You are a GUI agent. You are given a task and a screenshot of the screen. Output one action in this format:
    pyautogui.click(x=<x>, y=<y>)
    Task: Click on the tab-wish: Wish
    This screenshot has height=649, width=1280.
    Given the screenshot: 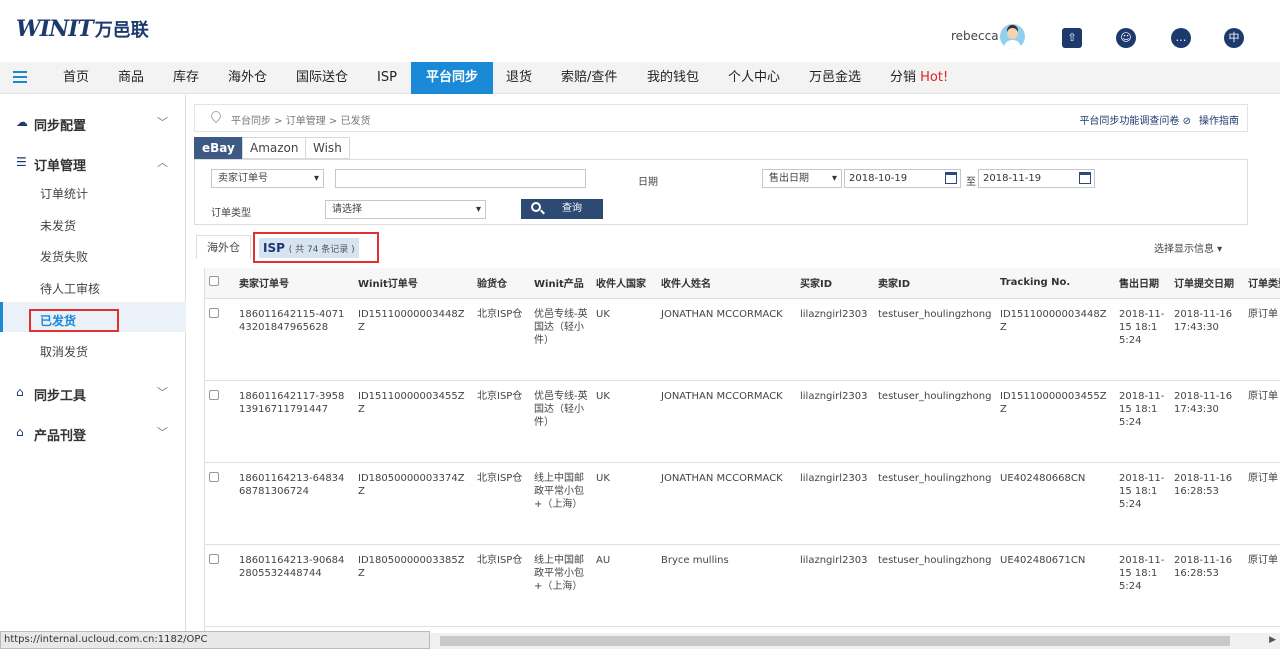 What is the action you would take?
    pyautogui.click(x=327, y=148)
    